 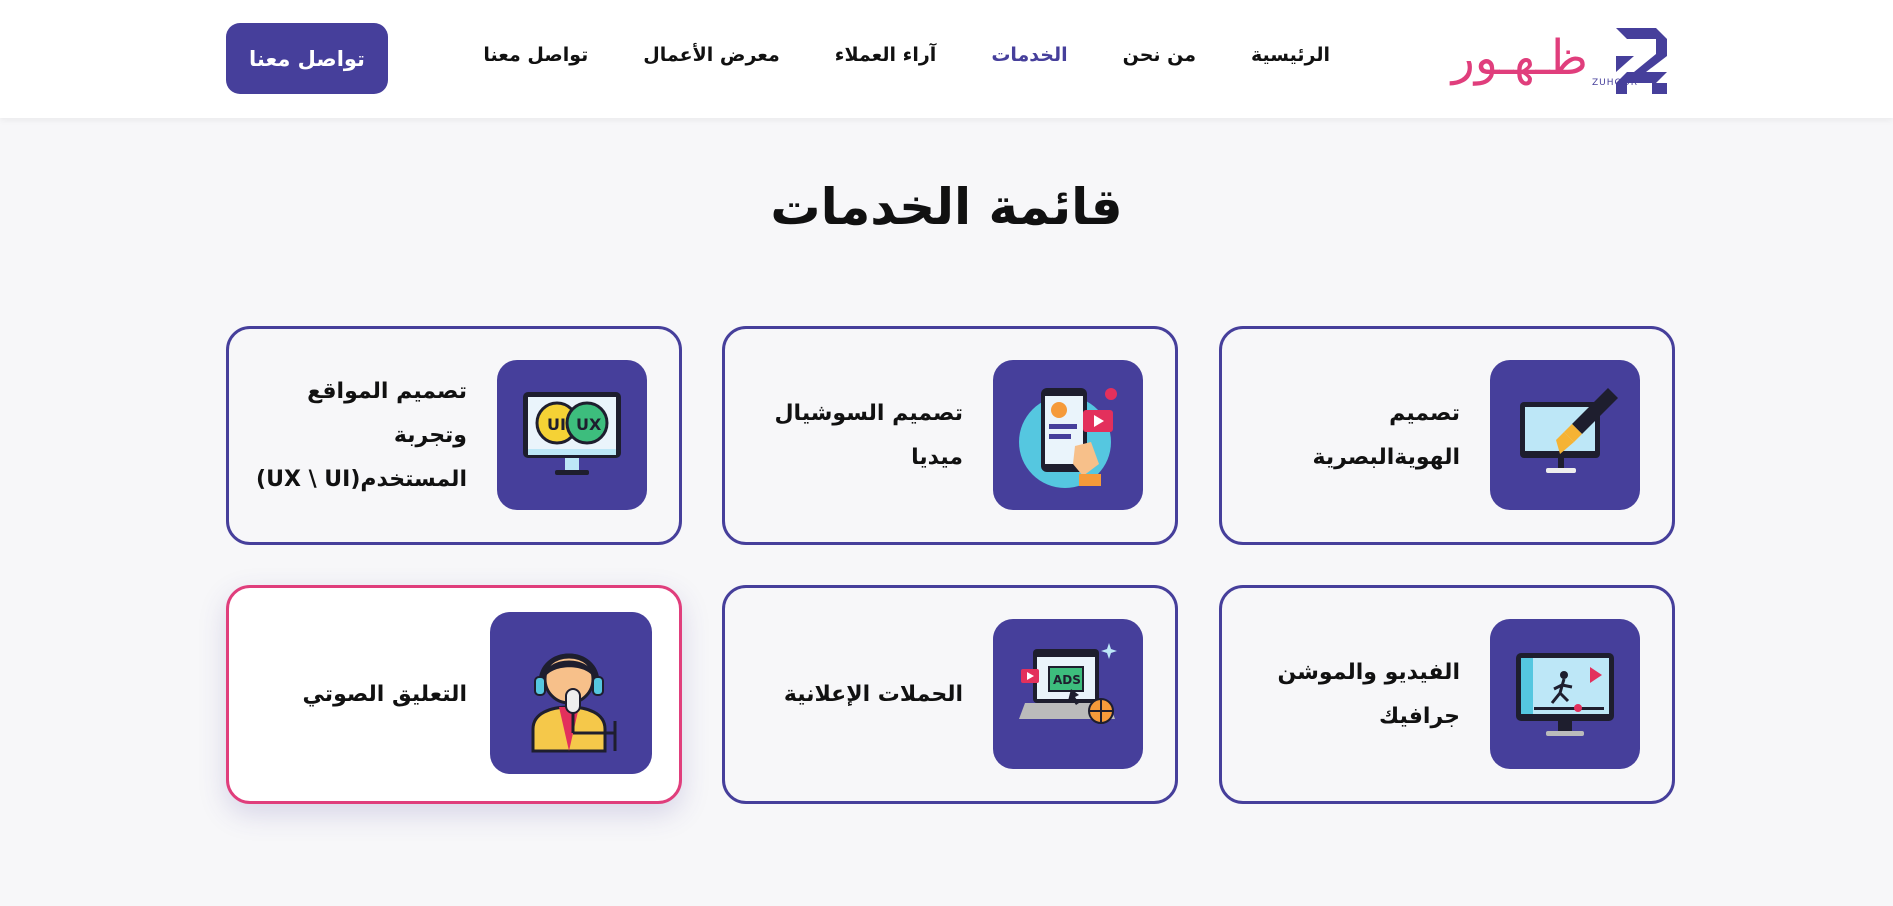 What do you see at coordinates (384, 694) in the screenshot?
I see `service-label: التعليق الصوتي` at bounding box center [384, 694].